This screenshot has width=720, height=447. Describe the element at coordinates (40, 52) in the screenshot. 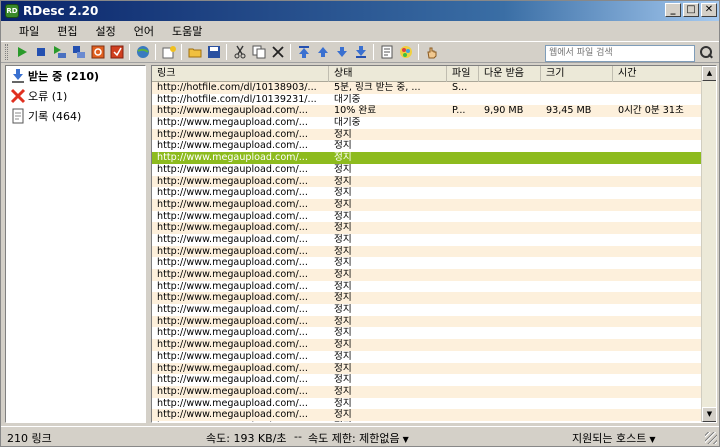

I see `stop-icon` at that location.